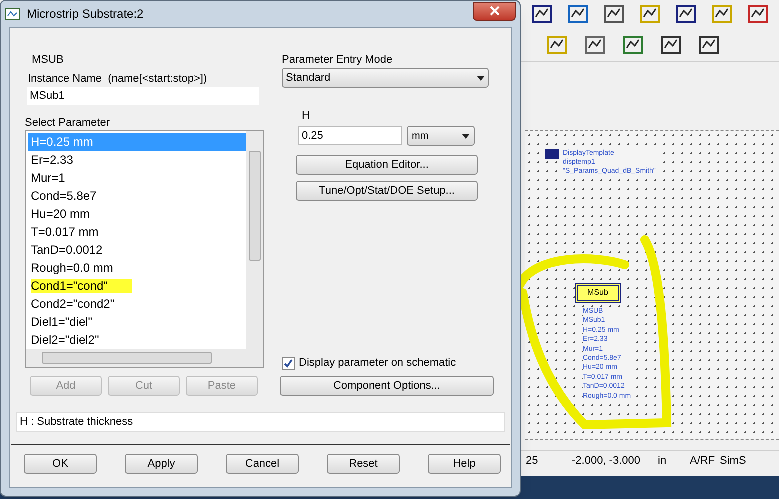 The image size is (779, 499). I want to click on parameter-item: Cond1="cond", so click(137, 286).